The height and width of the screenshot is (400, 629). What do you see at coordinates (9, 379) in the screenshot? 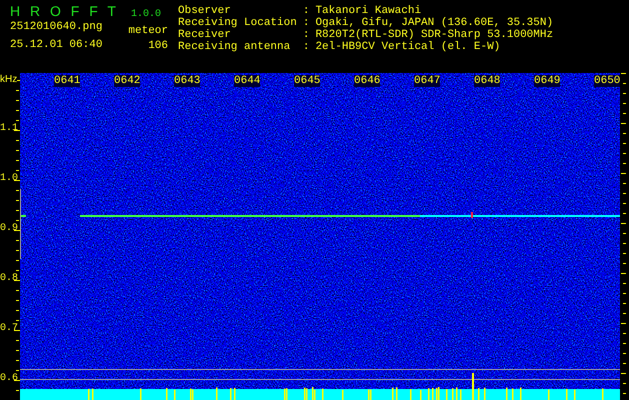
I see `frequency-label: 0.6` at bounding box center [9, 379].